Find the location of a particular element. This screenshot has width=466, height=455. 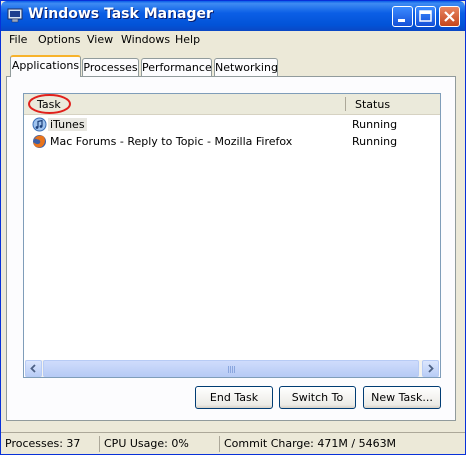

close-icon is located at coordinates (449, 16).